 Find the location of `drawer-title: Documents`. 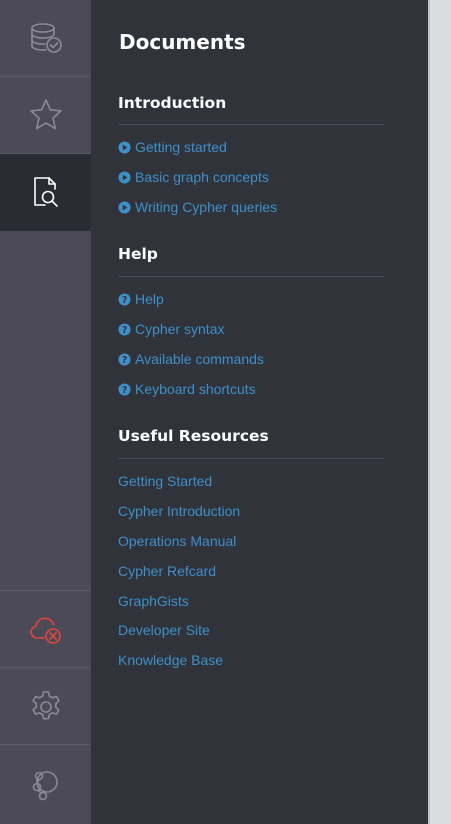

drawer-title: Documents is located at coordinates (182, 42).